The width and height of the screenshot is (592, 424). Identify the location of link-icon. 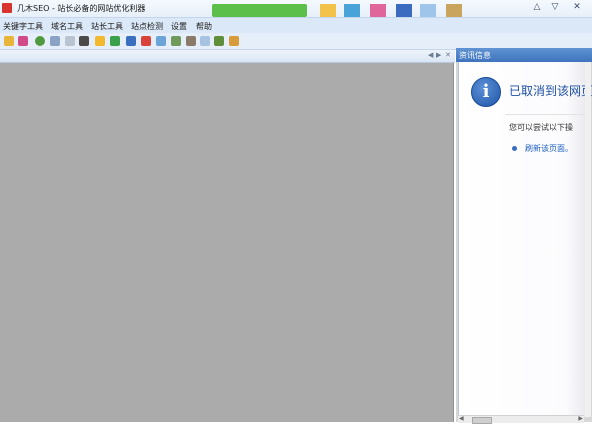
(191, 41).